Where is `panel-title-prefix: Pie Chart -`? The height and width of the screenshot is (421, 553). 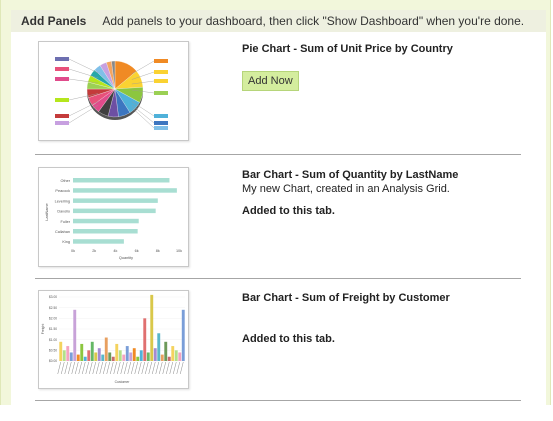 panel-title-prefix: Pie Chart - is located at coordinates (271, 49).